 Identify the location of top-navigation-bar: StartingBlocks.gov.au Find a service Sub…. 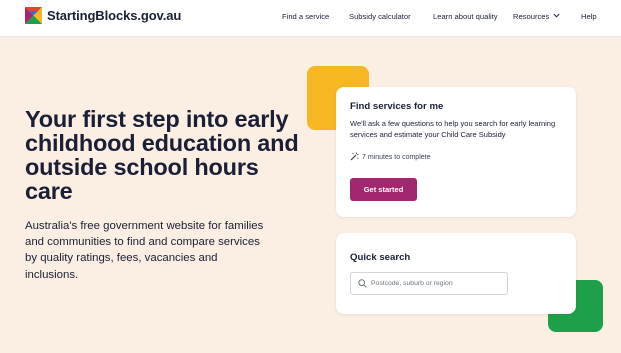
(310, 18).